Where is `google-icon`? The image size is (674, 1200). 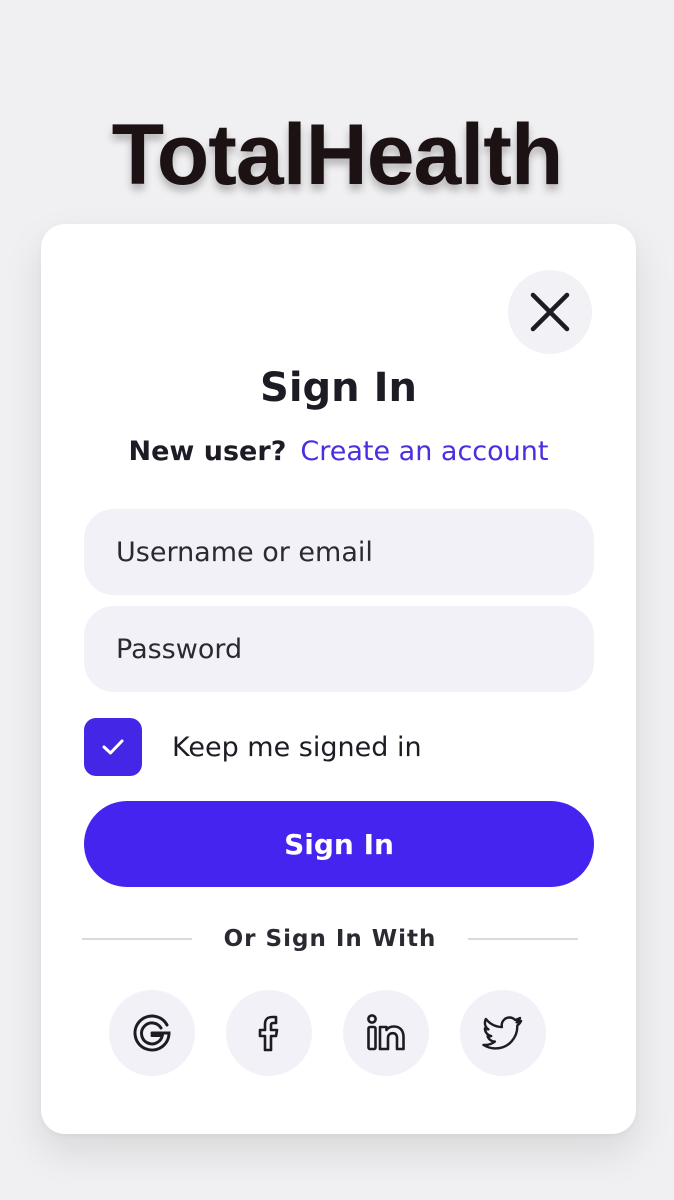 google-icon is located at coordinates (152, 1033).